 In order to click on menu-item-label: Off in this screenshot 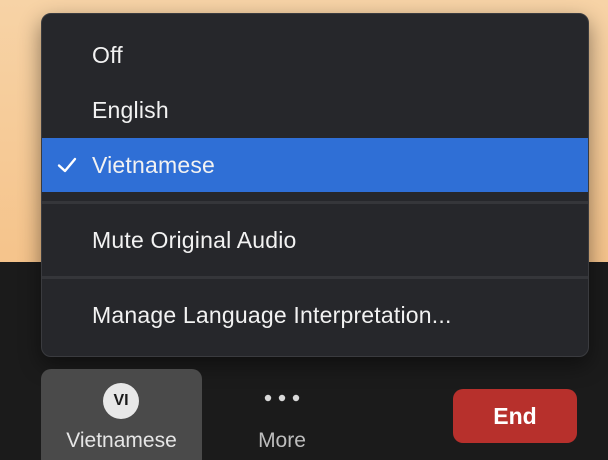, I will do `click(107, 54)`.